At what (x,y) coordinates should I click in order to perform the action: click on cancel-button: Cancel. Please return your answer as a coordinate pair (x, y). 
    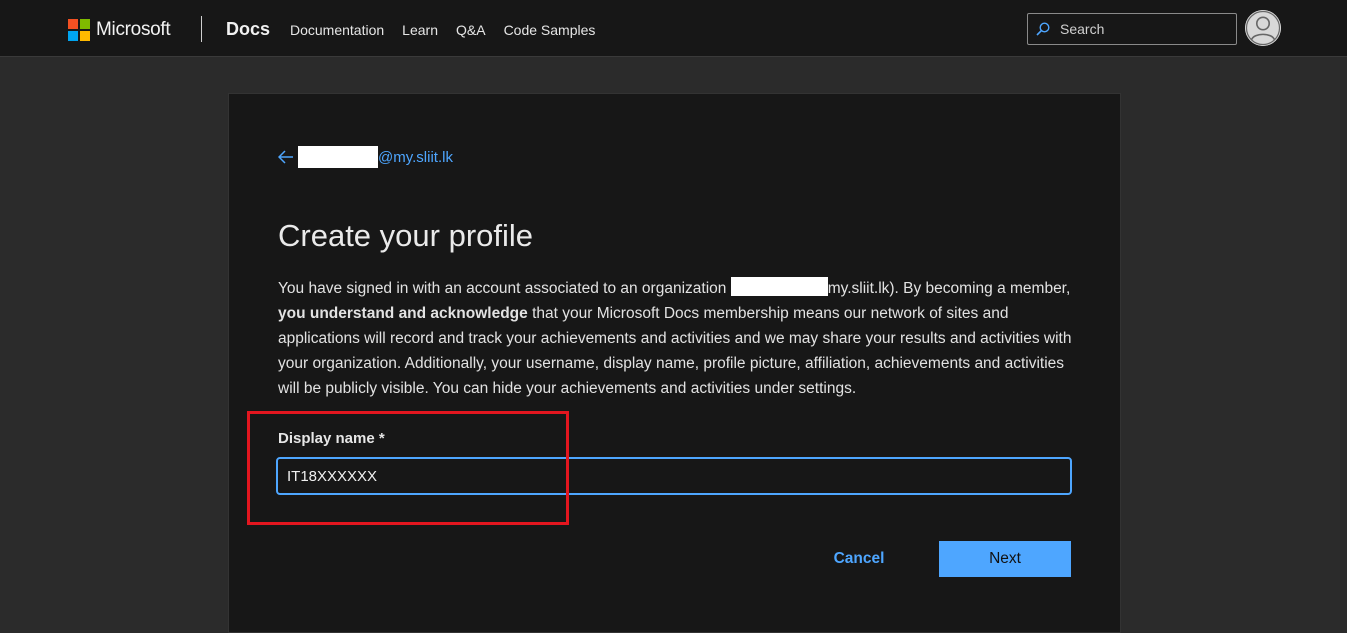
    Looking at the image, I should click on (859, 559).